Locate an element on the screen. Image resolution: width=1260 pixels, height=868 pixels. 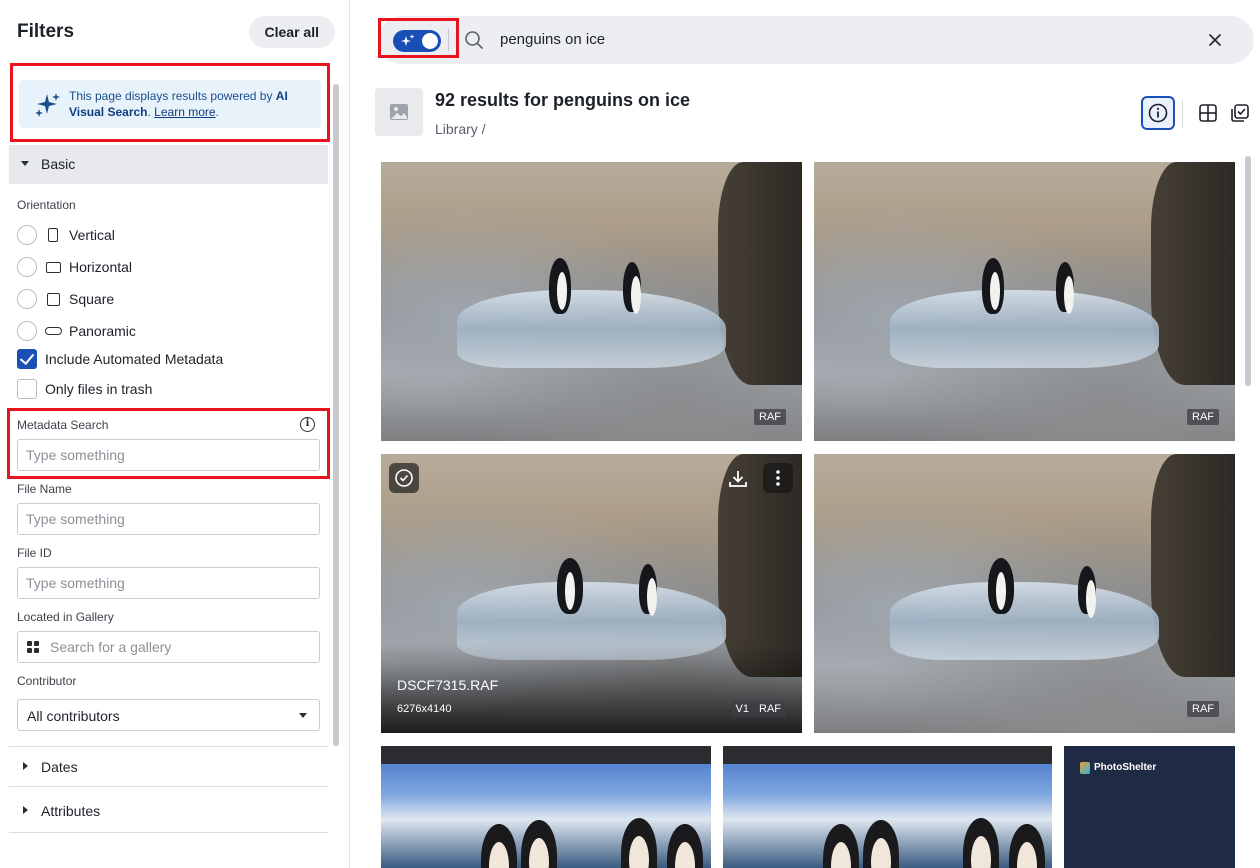
file-name-input is located at coordinates (168, 519).